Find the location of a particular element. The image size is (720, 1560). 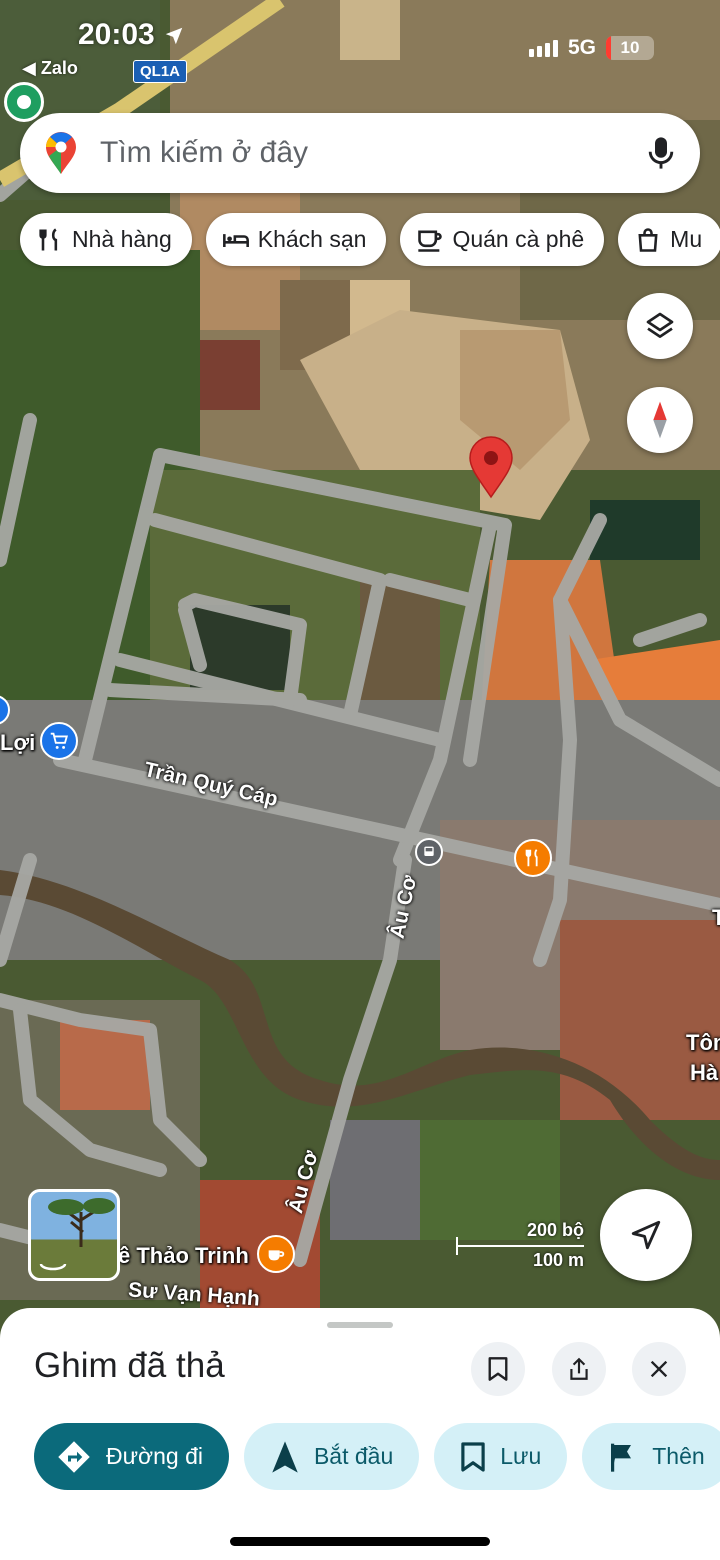

status-indicators: 5G 10 is located at coordinates (591, 48).